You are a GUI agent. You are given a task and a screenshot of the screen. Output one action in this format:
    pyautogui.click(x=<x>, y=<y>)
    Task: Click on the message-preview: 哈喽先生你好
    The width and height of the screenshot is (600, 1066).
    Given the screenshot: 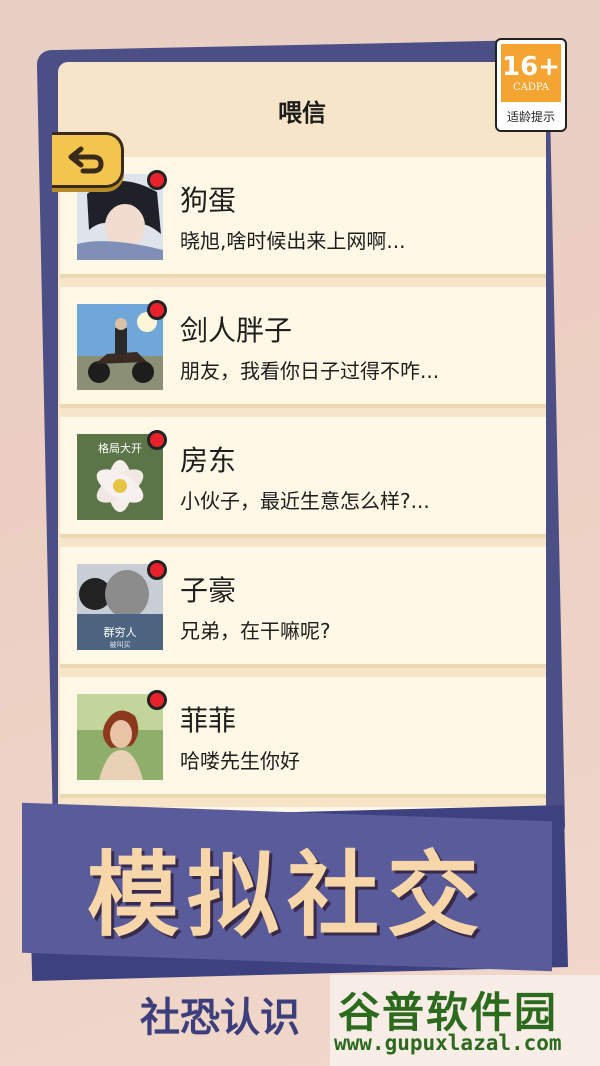 What is the action you would take?
    pyautogui.click(x=240, y=761)
    